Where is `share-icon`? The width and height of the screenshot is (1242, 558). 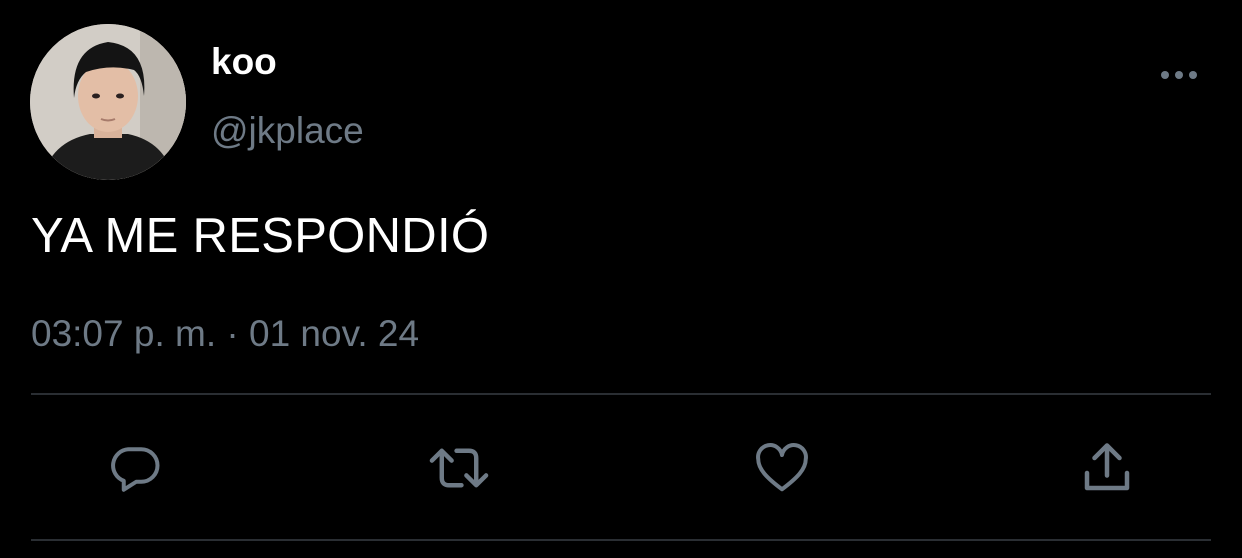 share-icon is located at coordinates (1107, 467).